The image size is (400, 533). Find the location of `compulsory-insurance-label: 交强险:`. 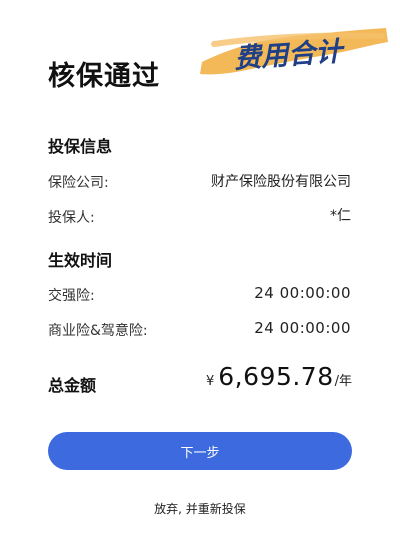

compulsory-insurance-label: 交强险: is located at coordinates (71, 296).